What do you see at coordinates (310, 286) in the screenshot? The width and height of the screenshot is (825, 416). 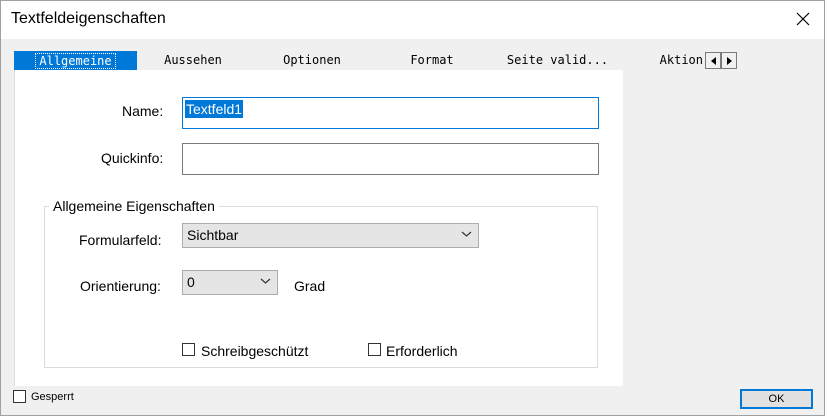 I see `orientierung-unit: Grad` at bounding box center [310, 286].